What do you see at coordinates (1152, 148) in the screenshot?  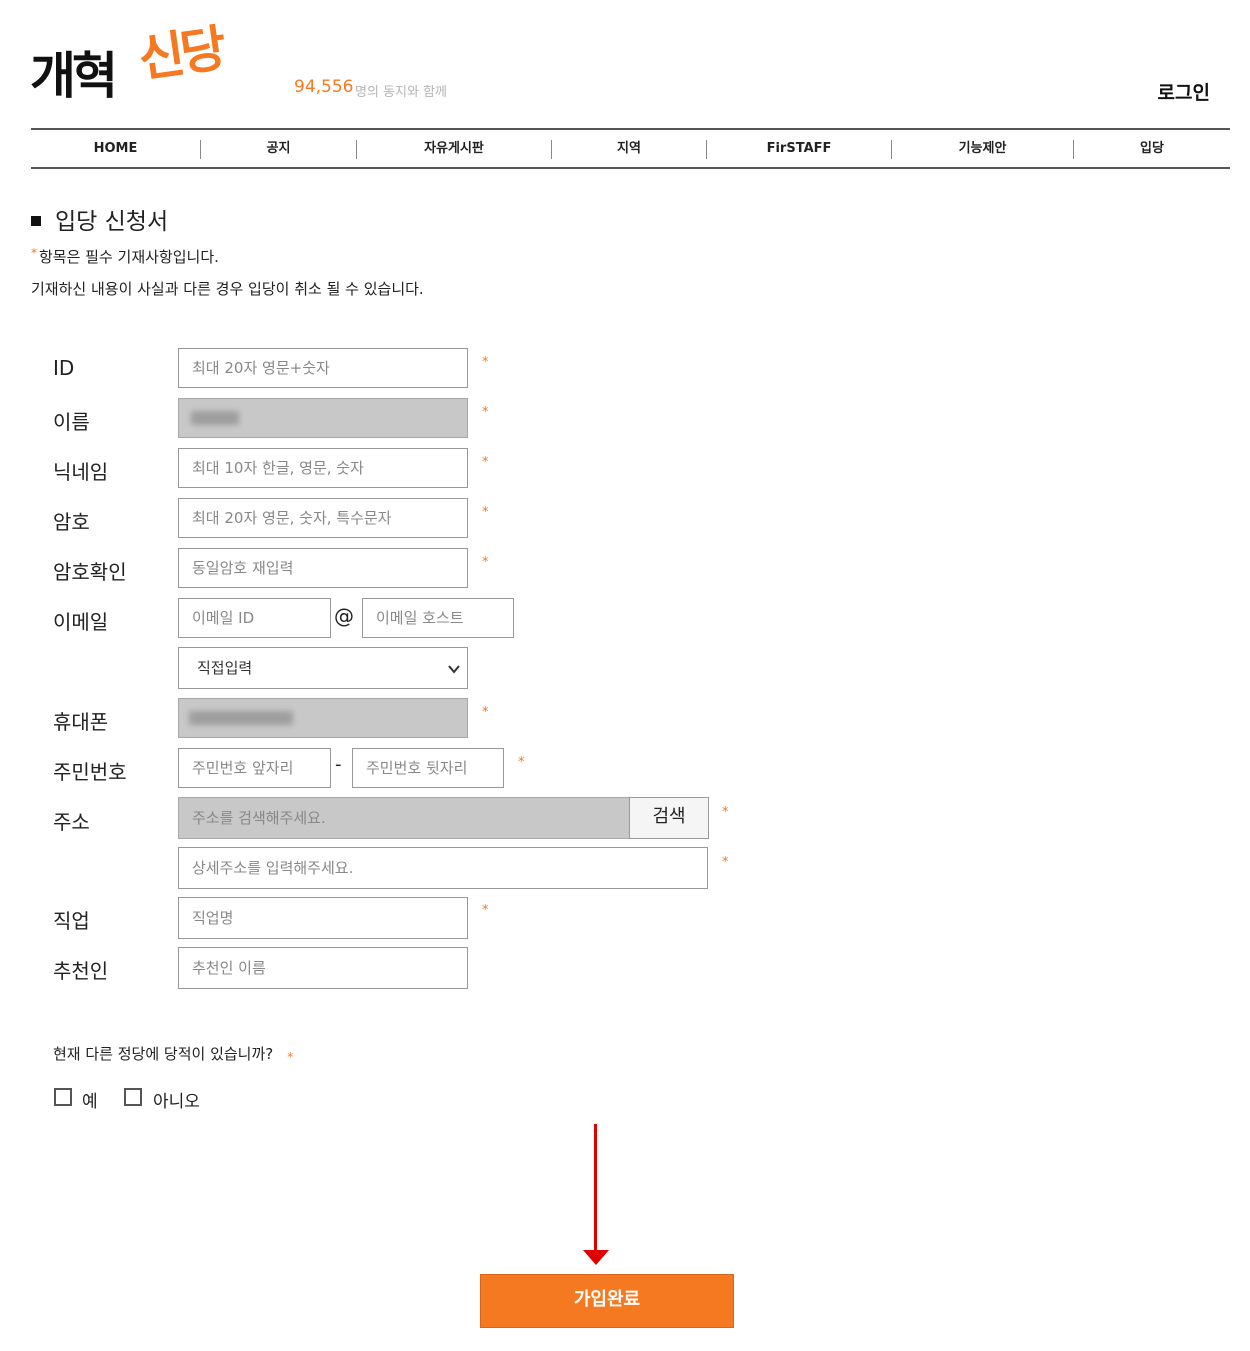 I see `nav-item-join: 입당` at bounding box center [1152, 148].